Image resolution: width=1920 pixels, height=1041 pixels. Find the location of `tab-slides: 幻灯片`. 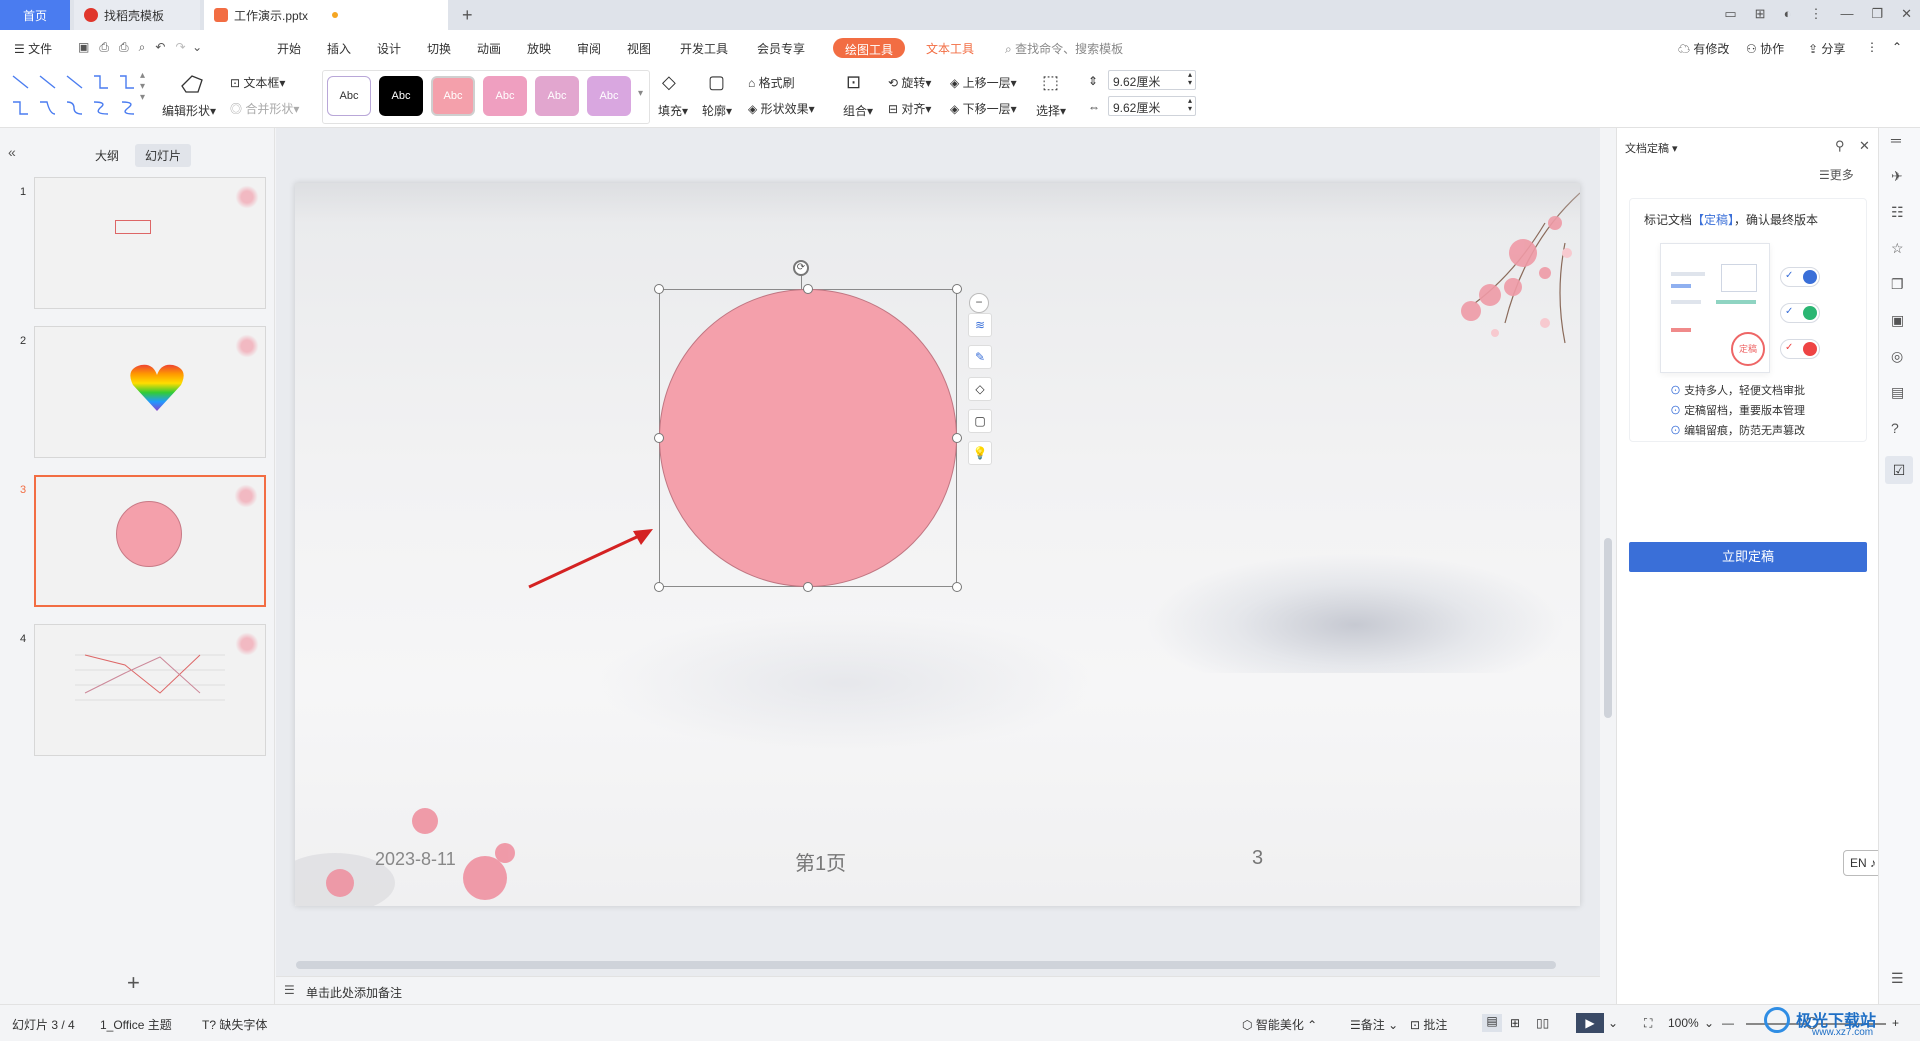

tab-slides: 幻灯片 is located at coordinates (163, 155).